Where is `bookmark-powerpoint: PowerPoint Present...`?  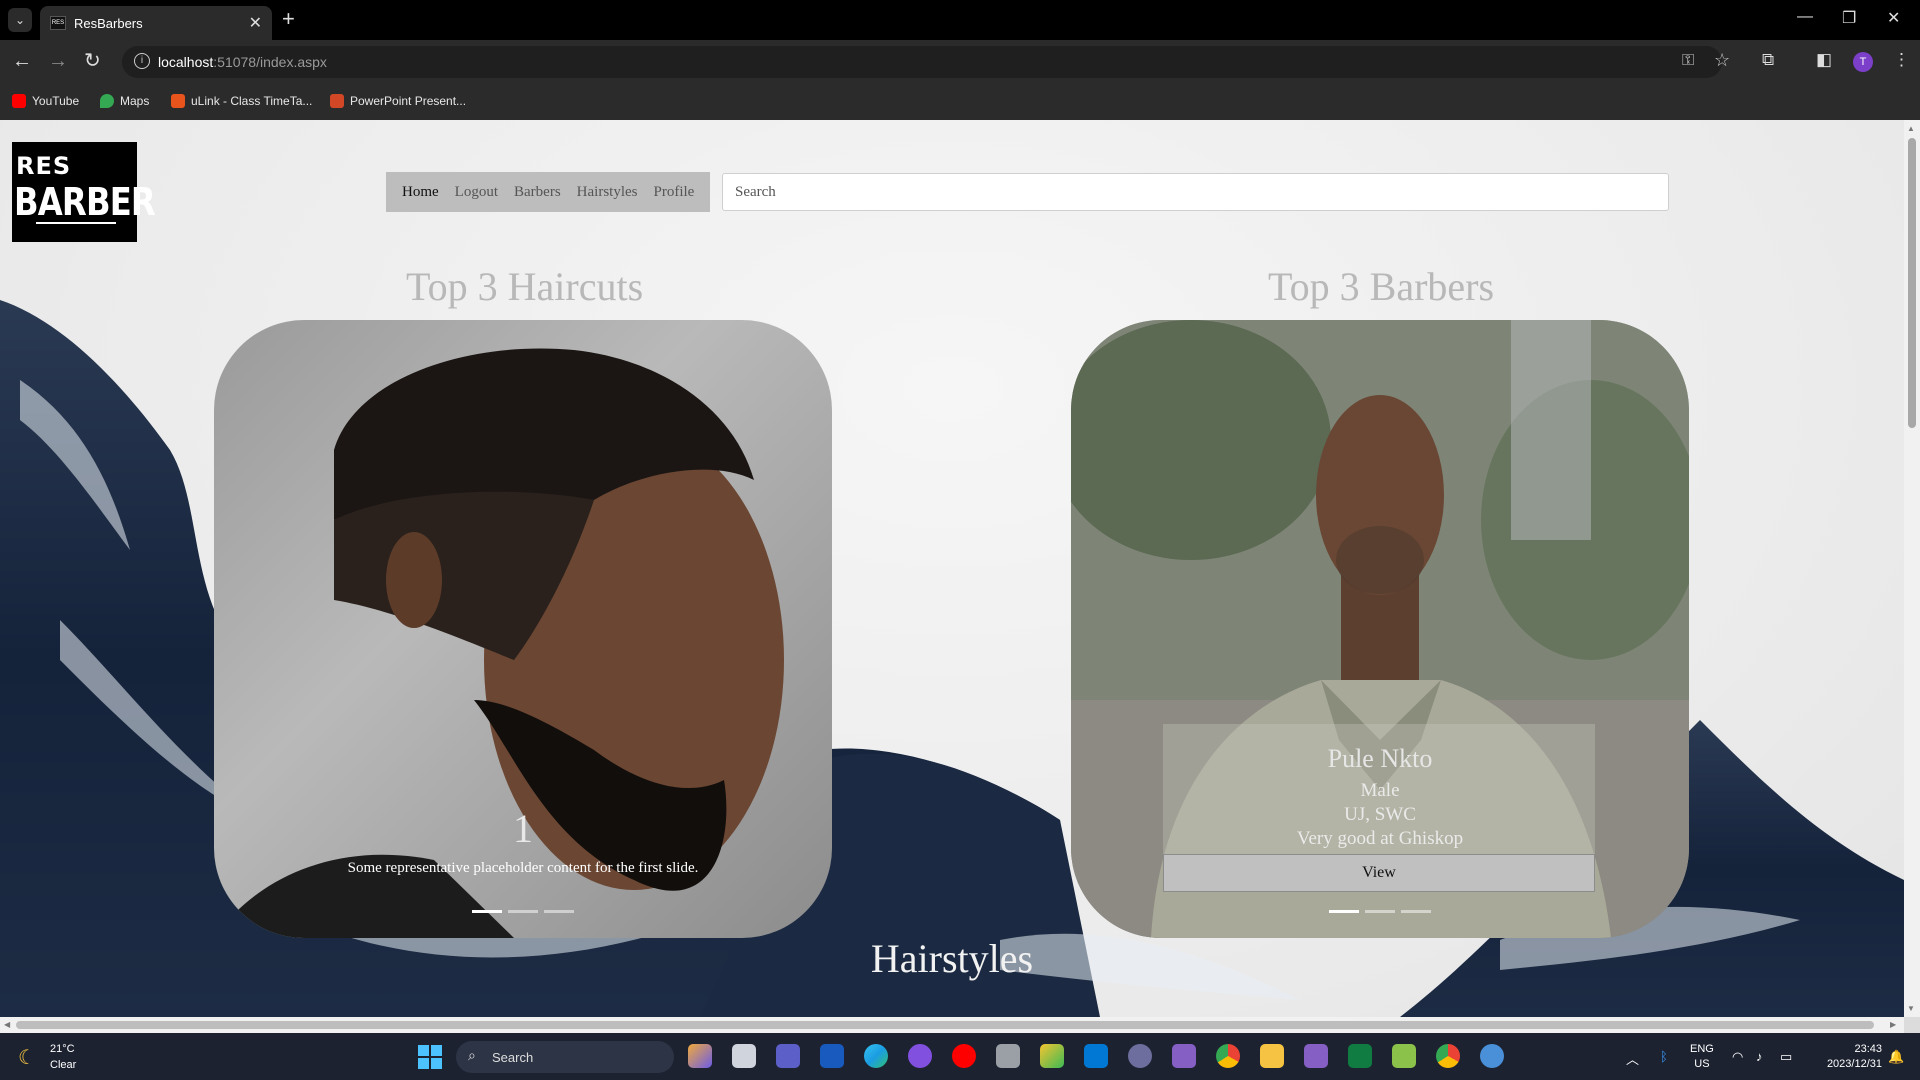
bookmark-powerpoint: PowerPoint Present... is located at coordinates (398, 101).